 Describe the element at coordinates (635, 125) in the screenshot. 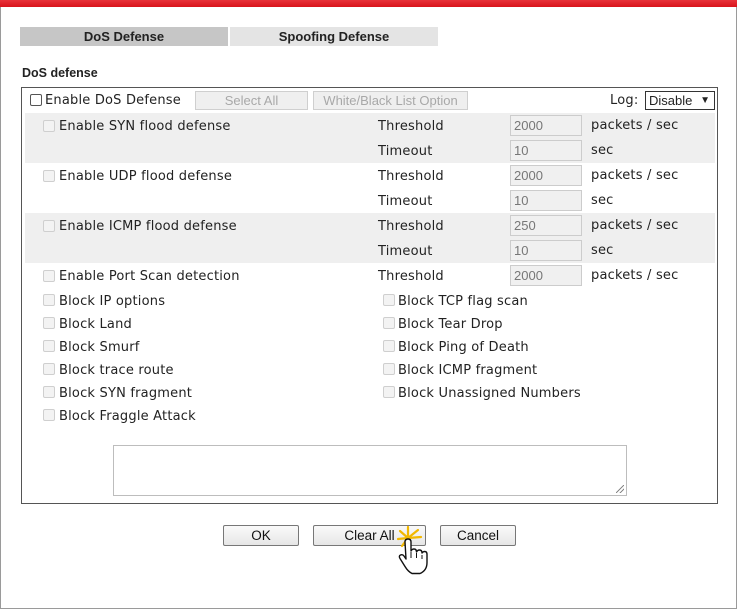

I see `syn-threshold-unit: packets / sec` at that location.